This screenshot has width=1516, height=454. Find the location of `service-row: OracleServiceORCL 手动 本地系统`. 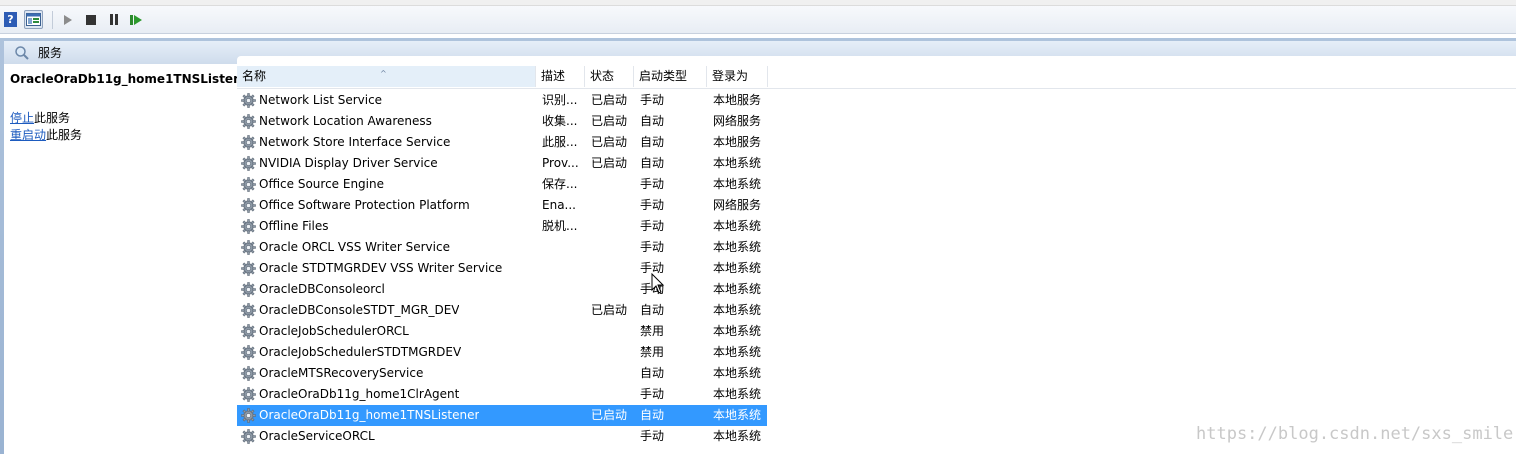

service-row: OracleServiceORCL 手动 本地系统 is located at coordinates (502, 436).